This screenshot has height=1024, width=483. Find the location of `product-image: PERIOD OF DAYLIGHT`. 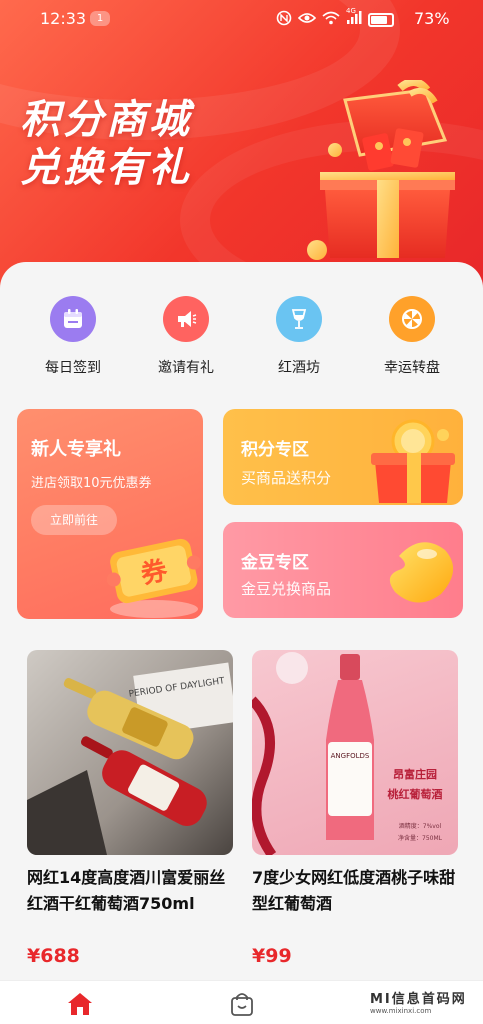

product-image: PERIOD OF DAYLIGHT is located at coordinates (130, 752).